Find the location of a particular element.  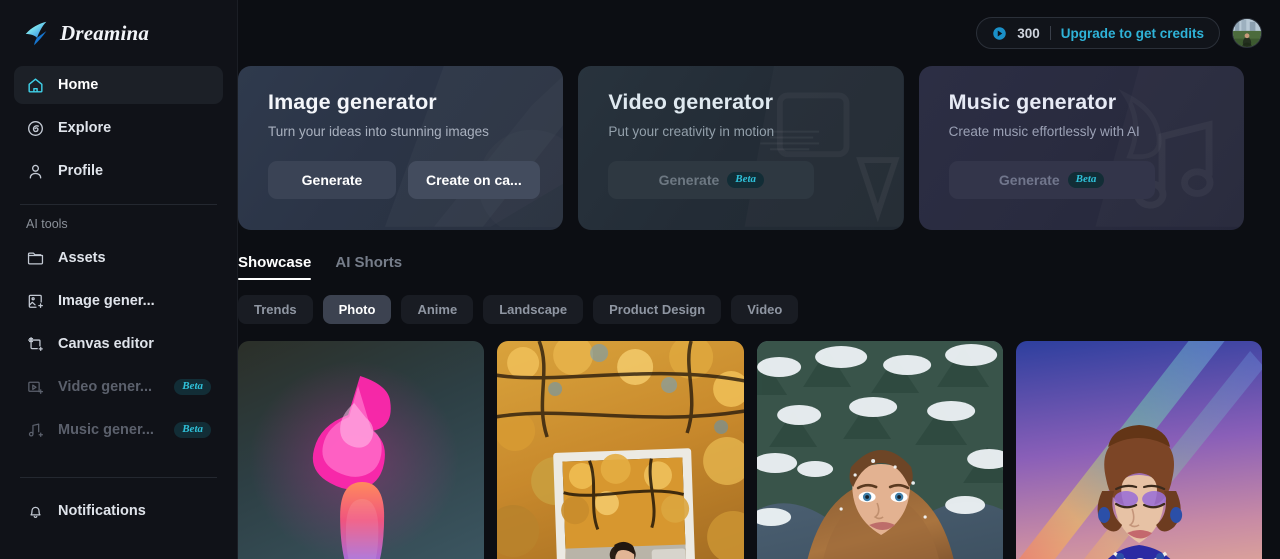

chip-label: Anime is located at coordinates (437, 309).